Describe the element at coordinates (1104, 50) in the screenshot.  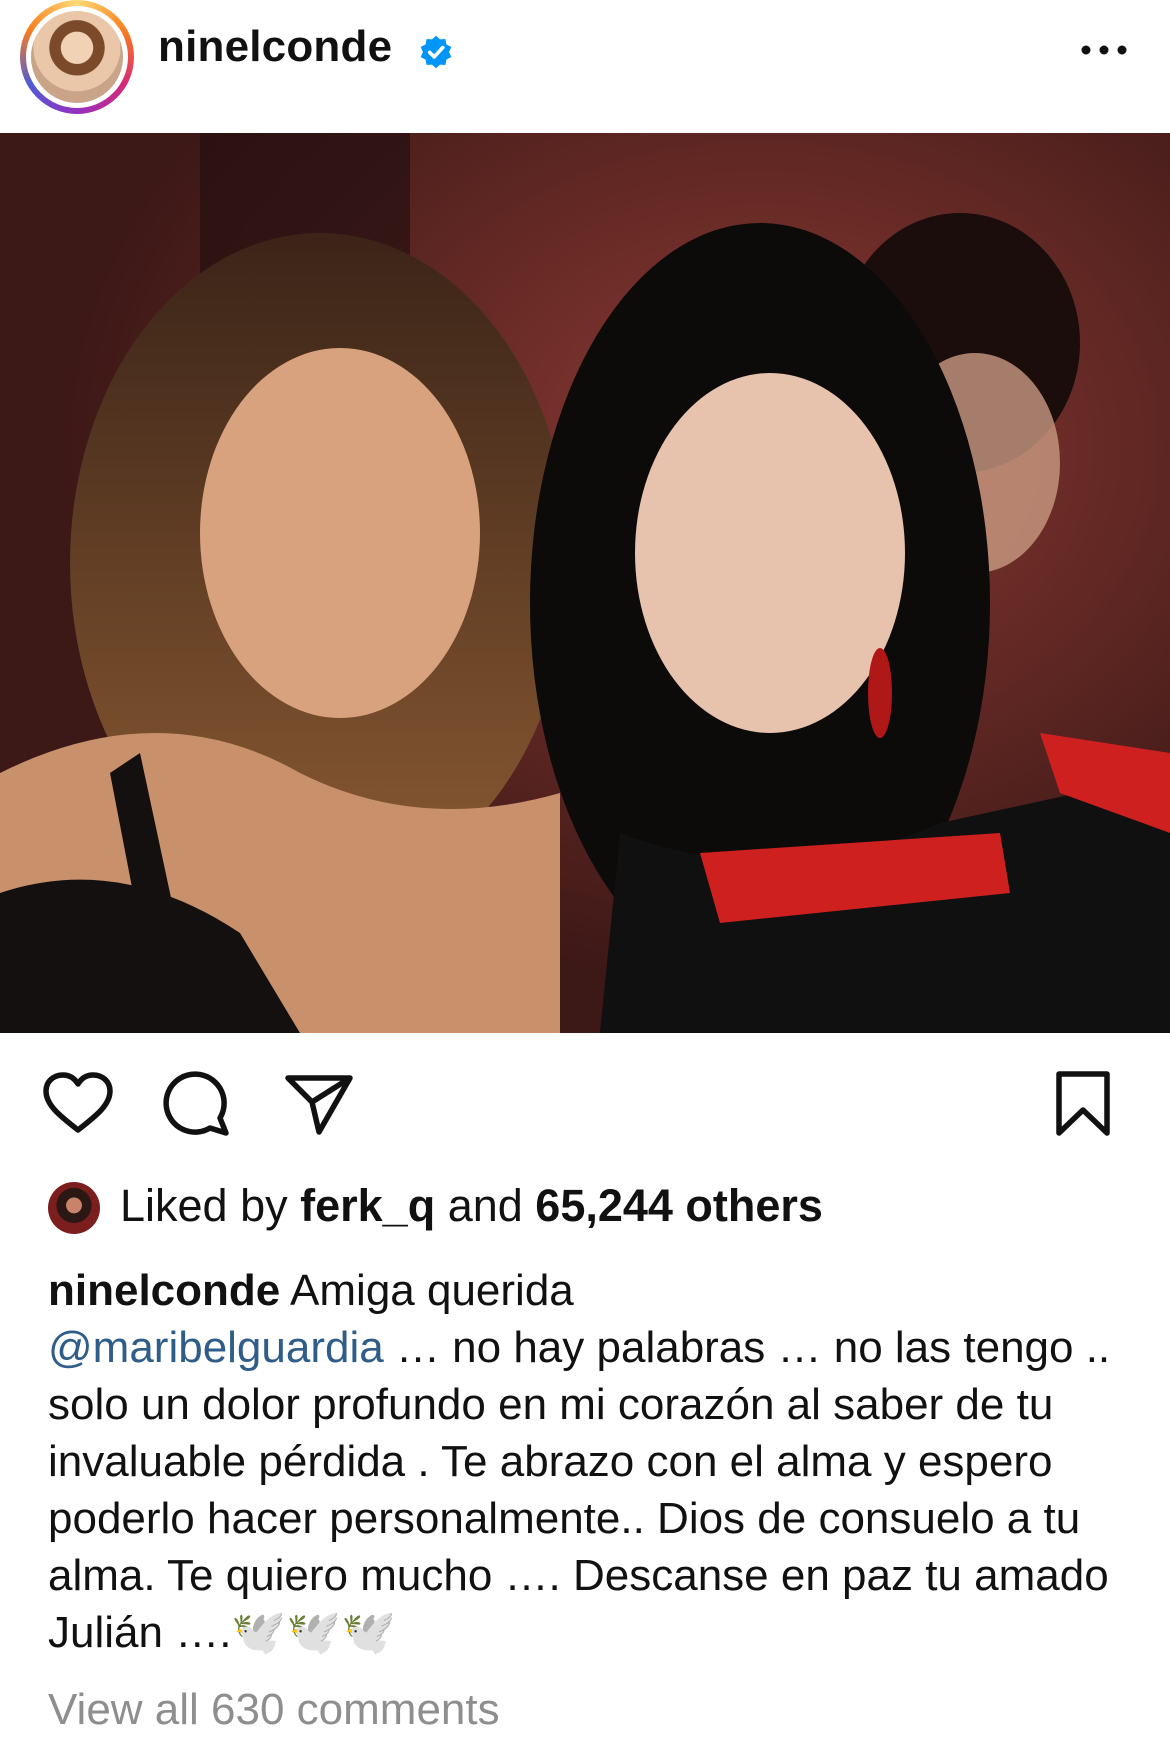
I see `more-options-icon` at that location.